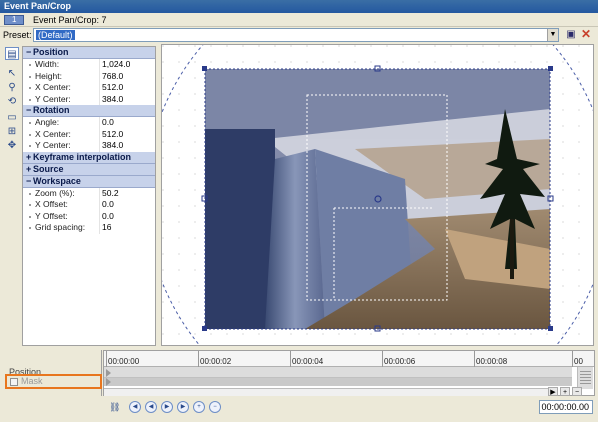 This screenshot has height=422, width=598. What do you see at coordinates (12, 73) in the screenshot?
I see `normal-edit-tool-icon: ↖` at bounding box center [12, 73].